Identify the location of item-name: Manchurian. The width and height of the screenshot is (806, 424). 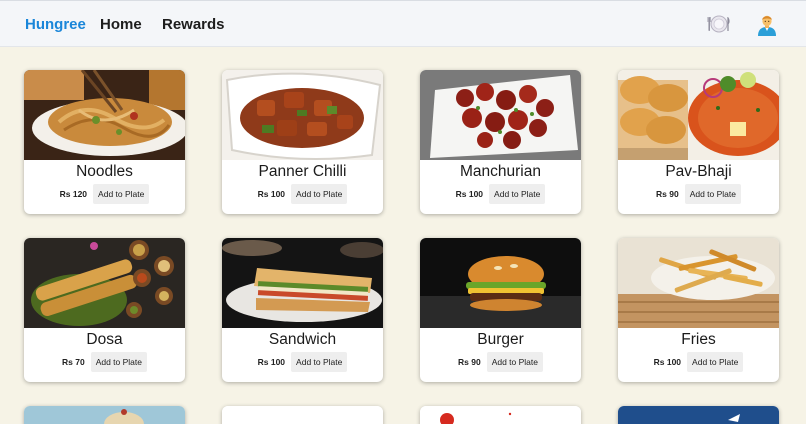
(500, 171).